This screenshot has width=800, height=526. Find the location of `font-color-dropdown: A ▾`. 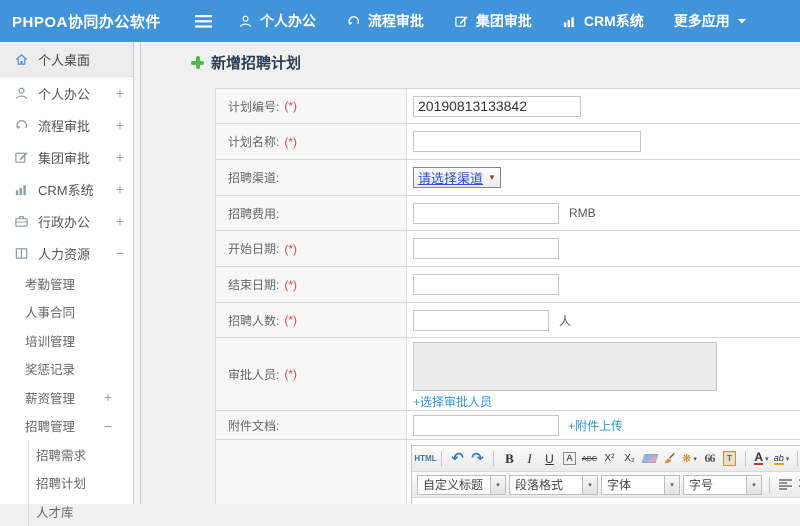

font-color-dropdown: A ▾ is located at coordinates (761, 458).